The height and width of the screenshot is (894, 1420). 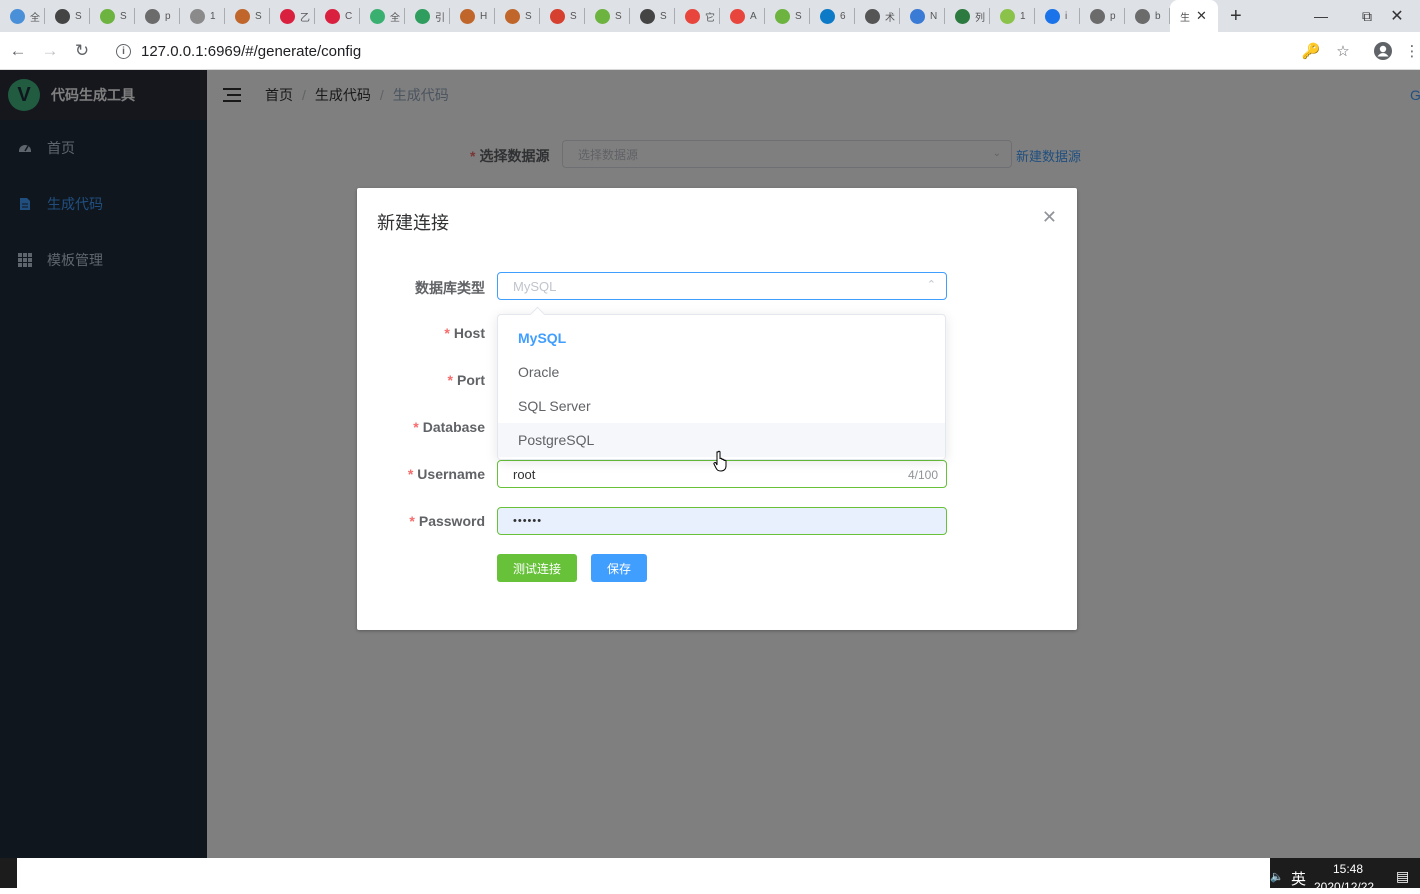 I want to click on minimize-icon: —, so click(x=1321, y=16).